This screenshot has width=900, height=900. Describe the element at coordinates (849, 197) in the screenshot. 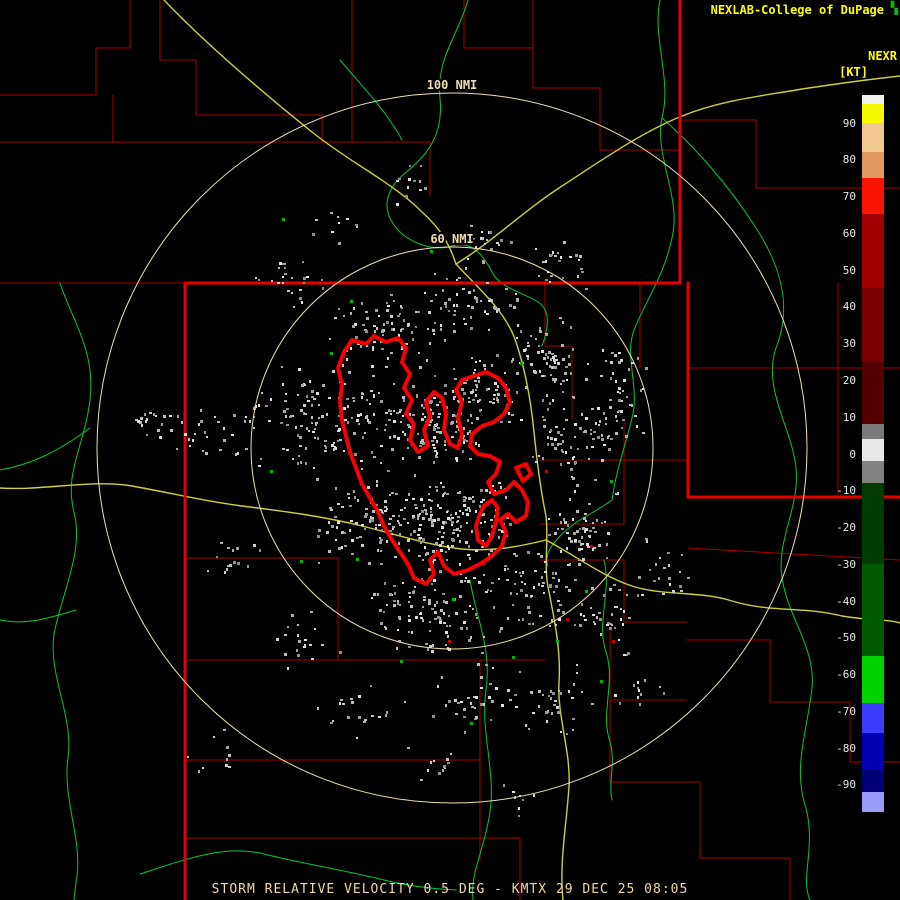

I see `colorbar-tick-label: 70` at that location.